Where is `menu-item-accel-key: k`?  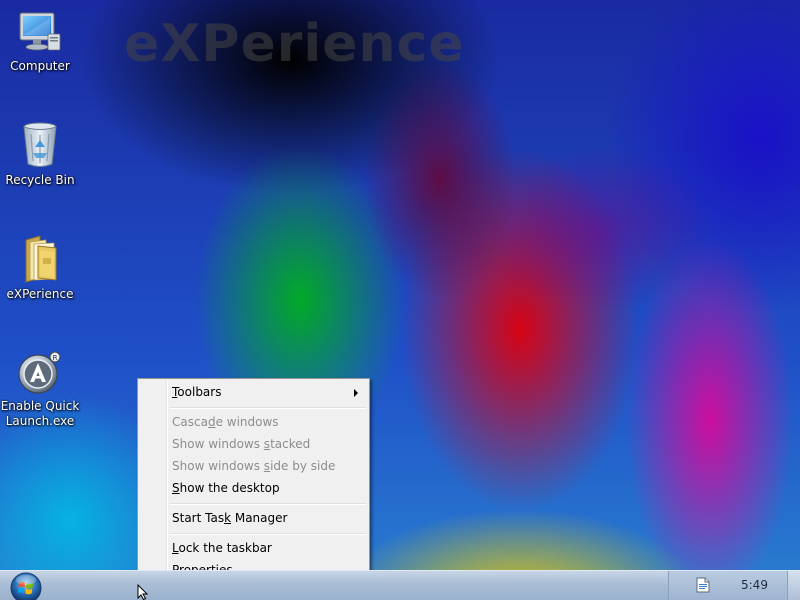 menu-item-accel-key: k is located at coordinates (228, 518).